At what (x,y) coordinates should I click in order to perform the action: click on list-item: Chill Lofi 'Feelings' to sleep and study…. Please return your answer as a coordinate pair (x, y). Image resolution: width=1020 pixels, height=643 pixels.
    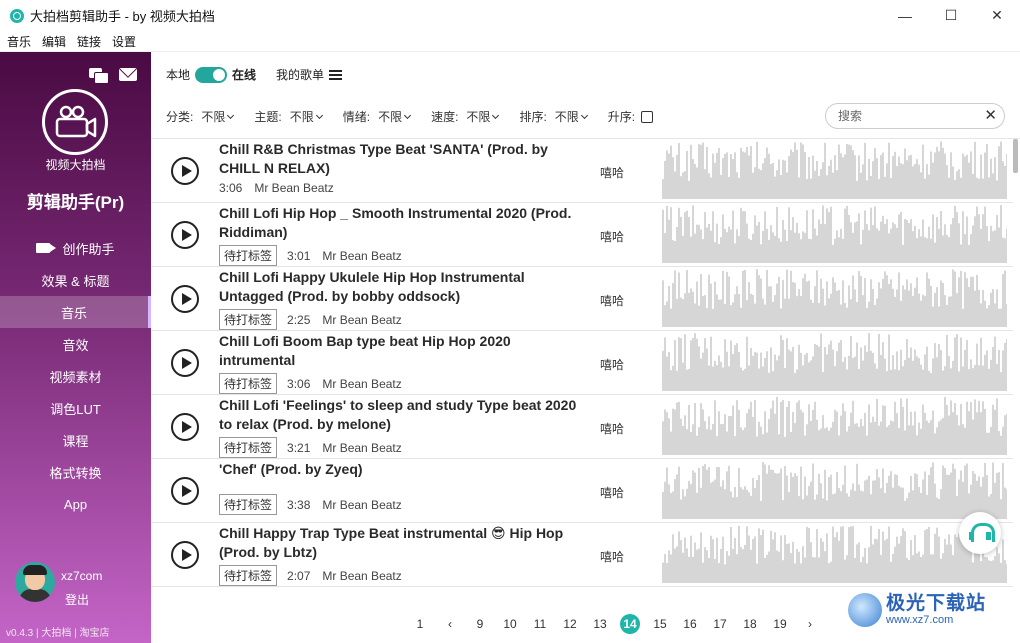
    Looking at the image, I should click on (582, 427).